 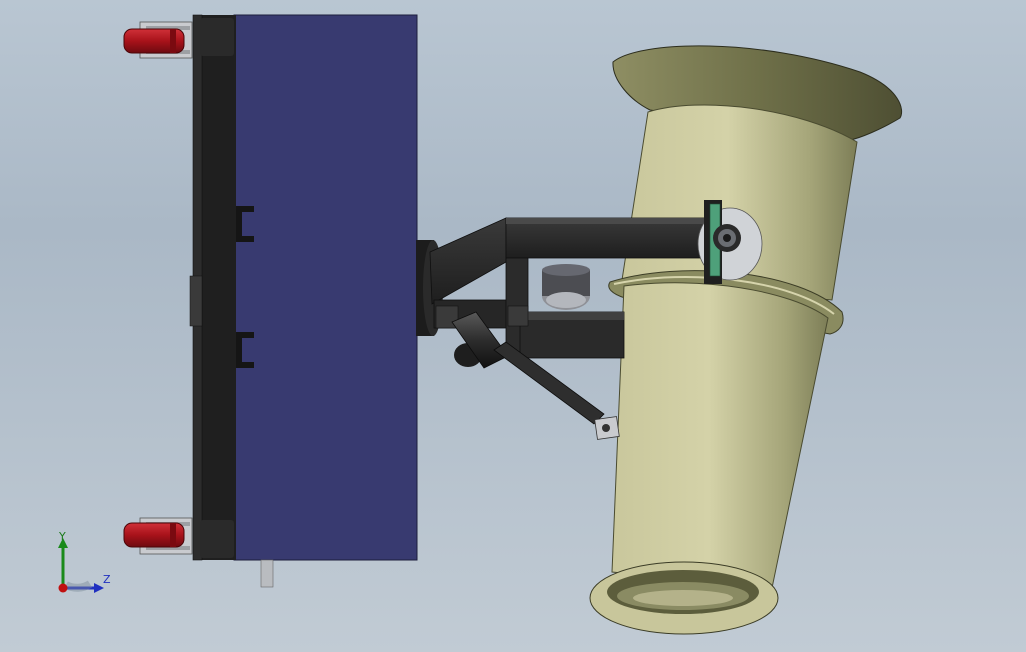 I want to click on reference-triad-icon: Y Z, so click(x=87, y=565).